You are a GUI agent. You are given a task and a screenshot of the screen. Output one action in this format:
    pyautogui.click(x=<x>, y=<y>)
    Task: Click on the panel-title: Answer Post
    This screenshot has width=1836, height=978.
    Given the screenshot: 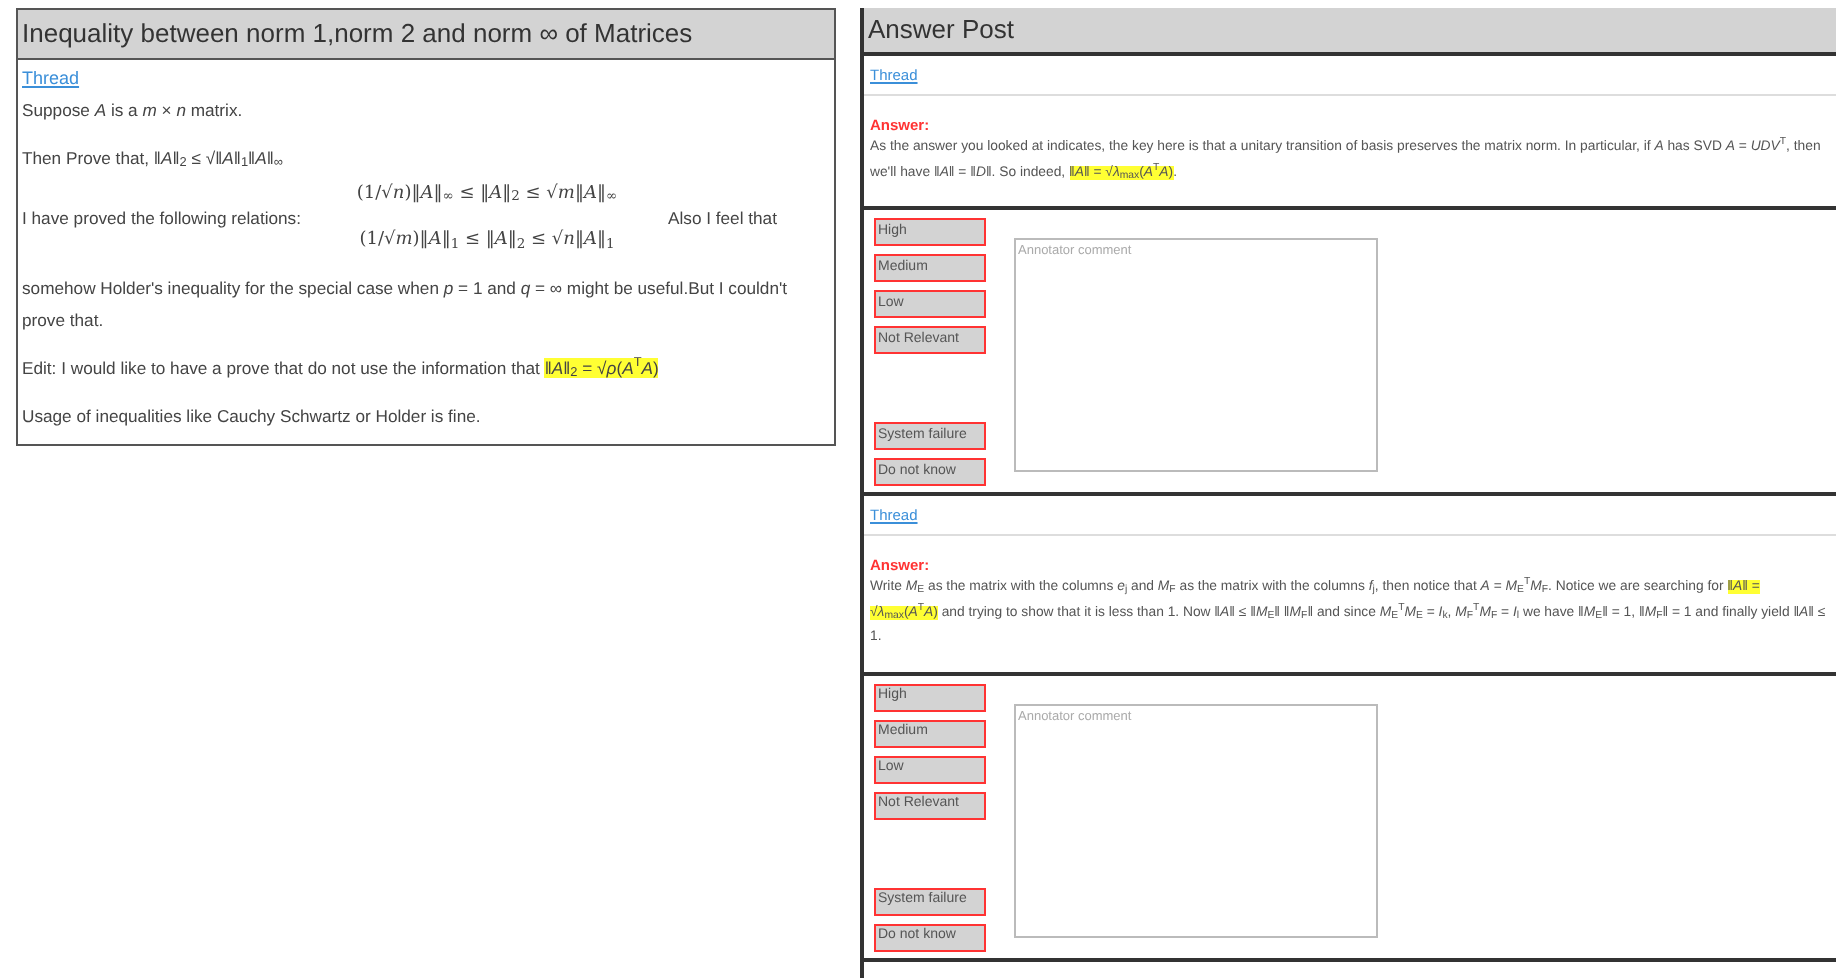 What is the action you would take?
    pyautogui.click(x=1350, y=32)
    